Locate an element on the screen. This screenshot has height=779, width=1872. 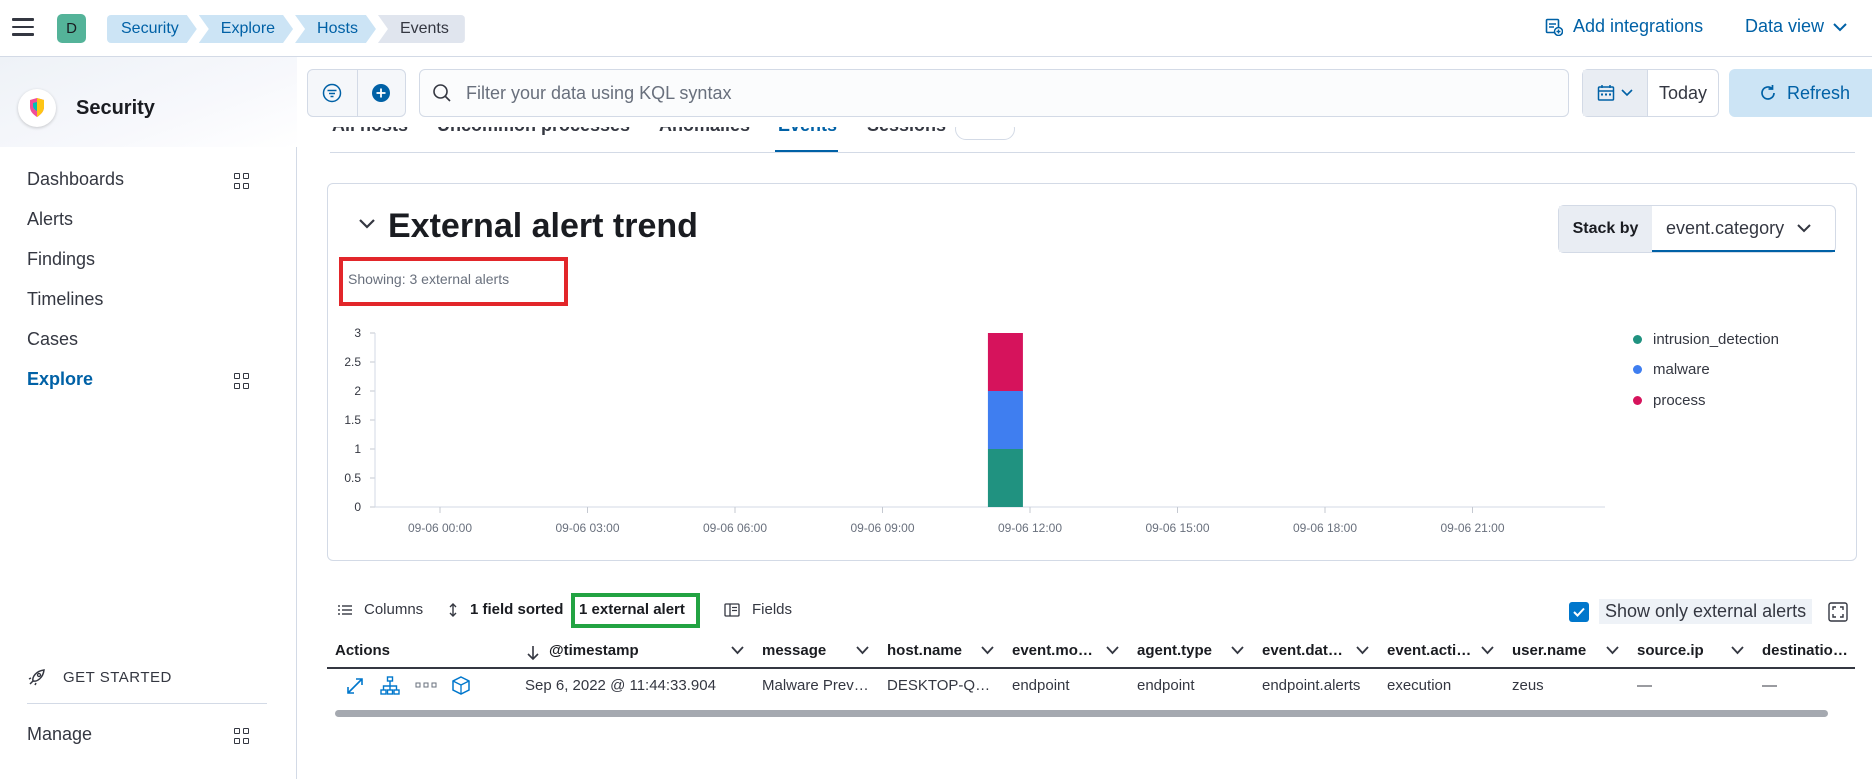
cell-timestamp: Sep 6, 2022 @ 11:44:33.904 is located at coordinates (620, 685).